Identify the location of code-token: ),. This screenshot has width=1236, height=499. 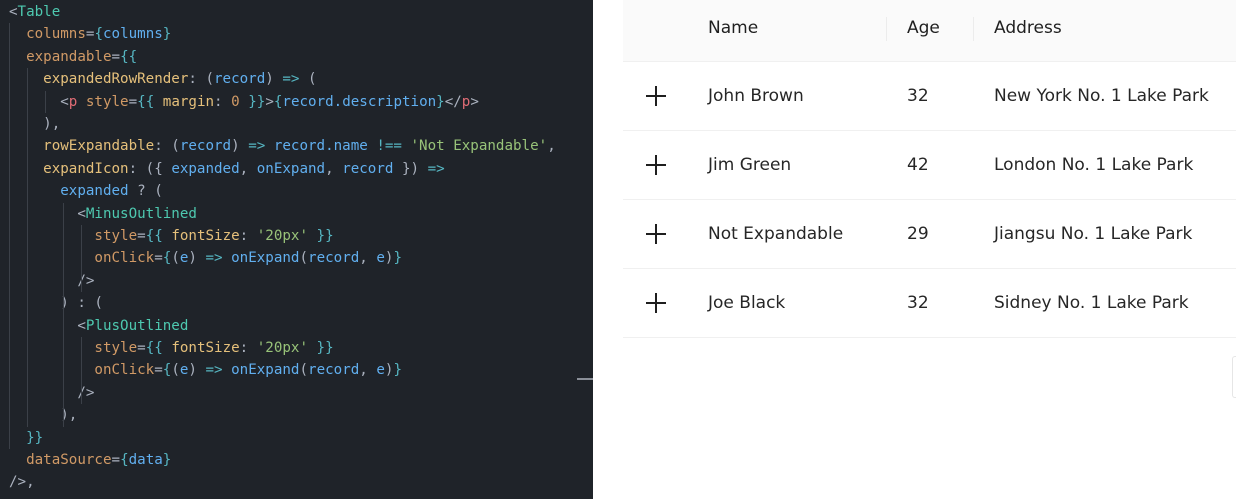
(35, 124).